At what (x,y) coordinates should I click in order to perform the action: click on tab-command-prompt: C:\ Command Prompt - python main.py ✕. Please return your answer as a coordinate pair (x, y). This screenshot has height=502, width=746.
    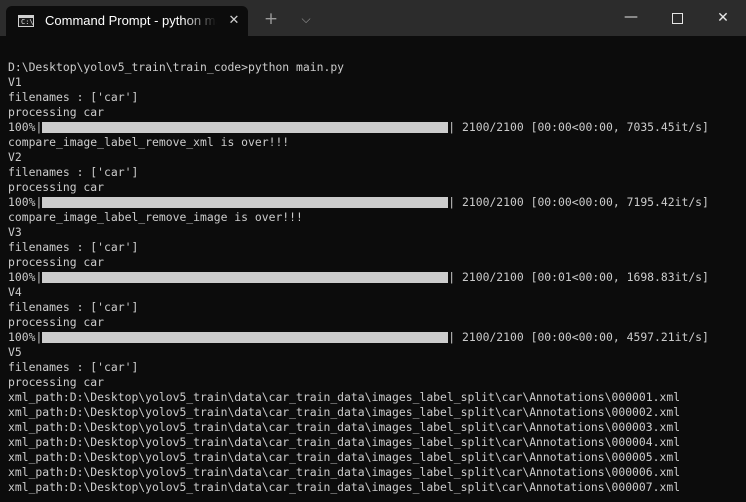
    Looking at the image, I should click on (127, 21).